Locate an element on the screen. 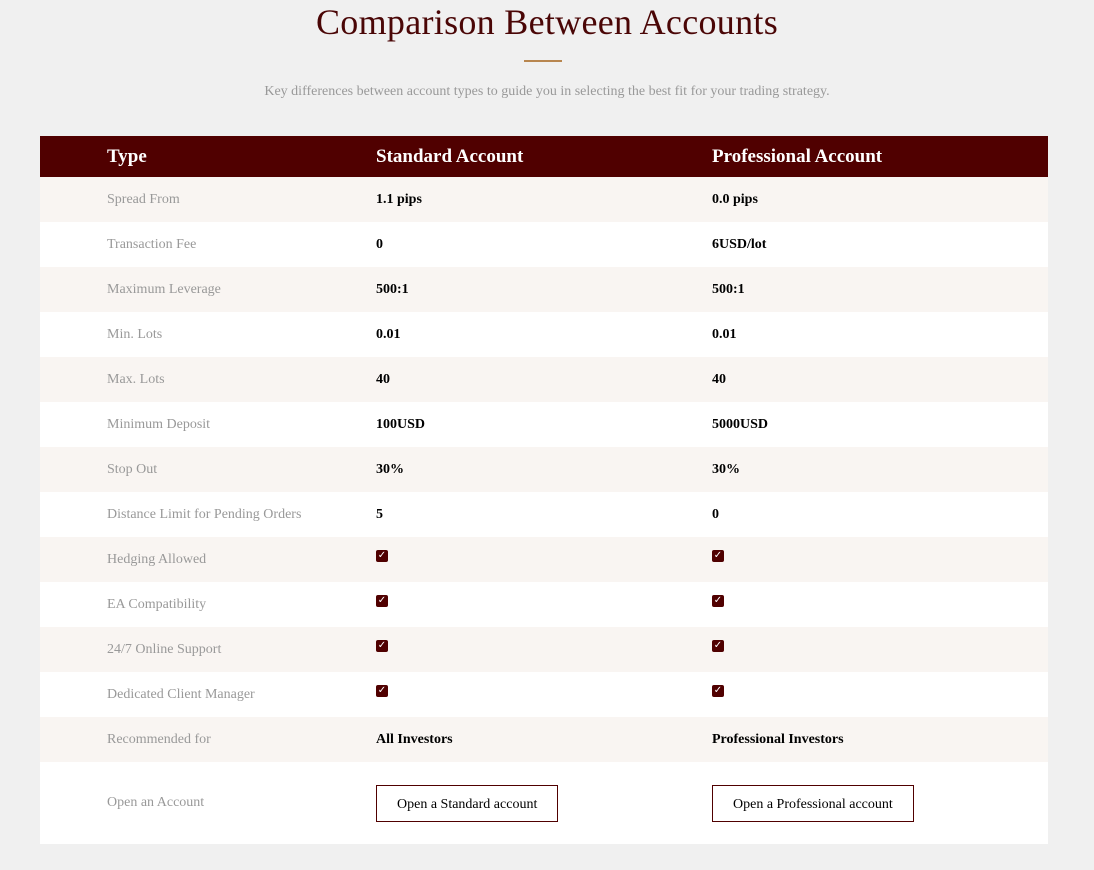  title-divider is located at coordinates (543, 61).